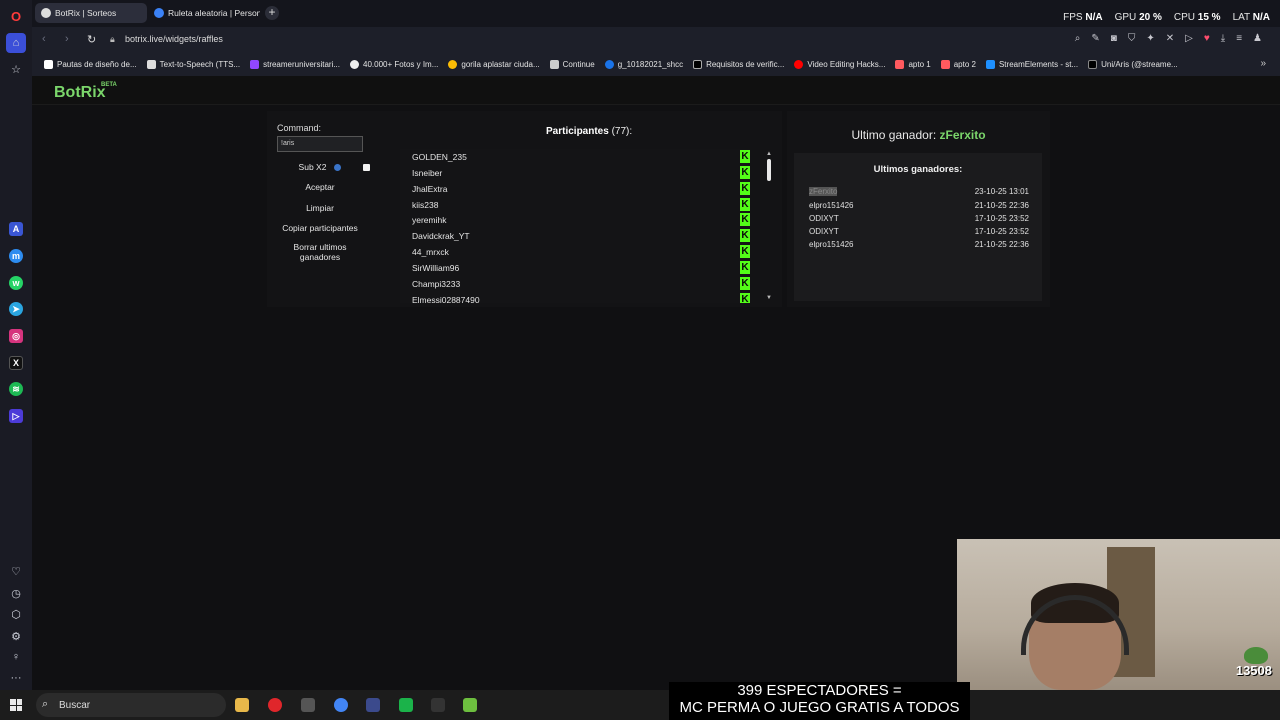 The image size is (1280, 720). Describe the element at coordinates (581, 172) in the screenshot. I see `participant-row: Isneiber K` at that location.